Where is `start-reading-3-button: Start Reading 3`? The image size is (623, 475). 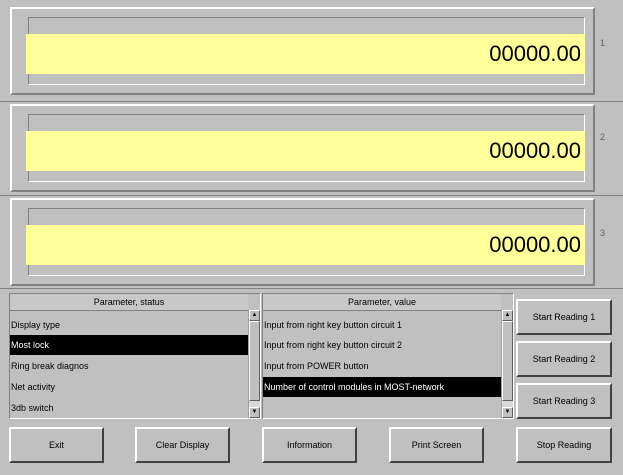
start-reading-3-button: Start Reading 3 is located at coordinates (564, 401).